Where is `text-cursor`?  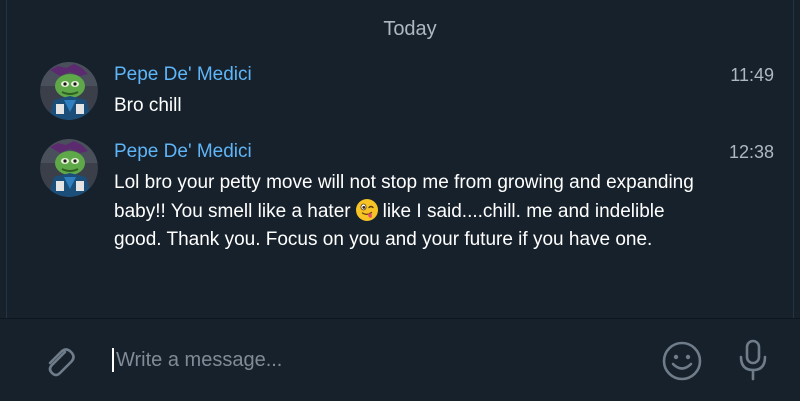
text-cursor is located at coordinates (113, 360).